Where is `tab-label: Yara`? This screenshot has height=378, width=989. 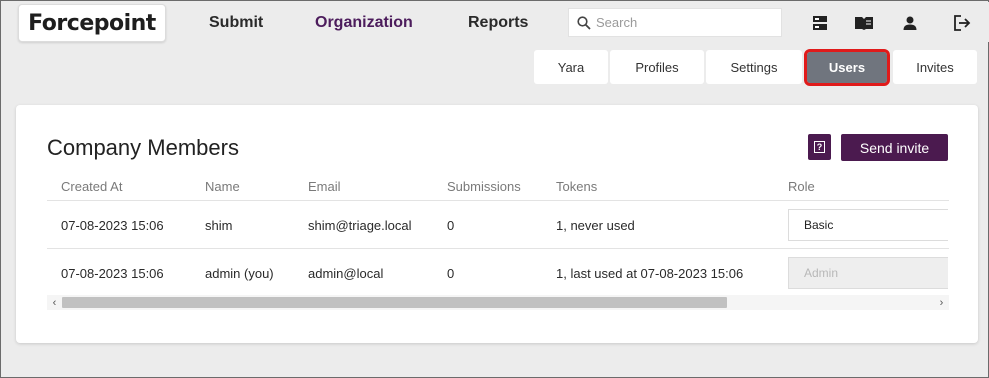 tab-label: Yara is located at coordinates (571, 67).